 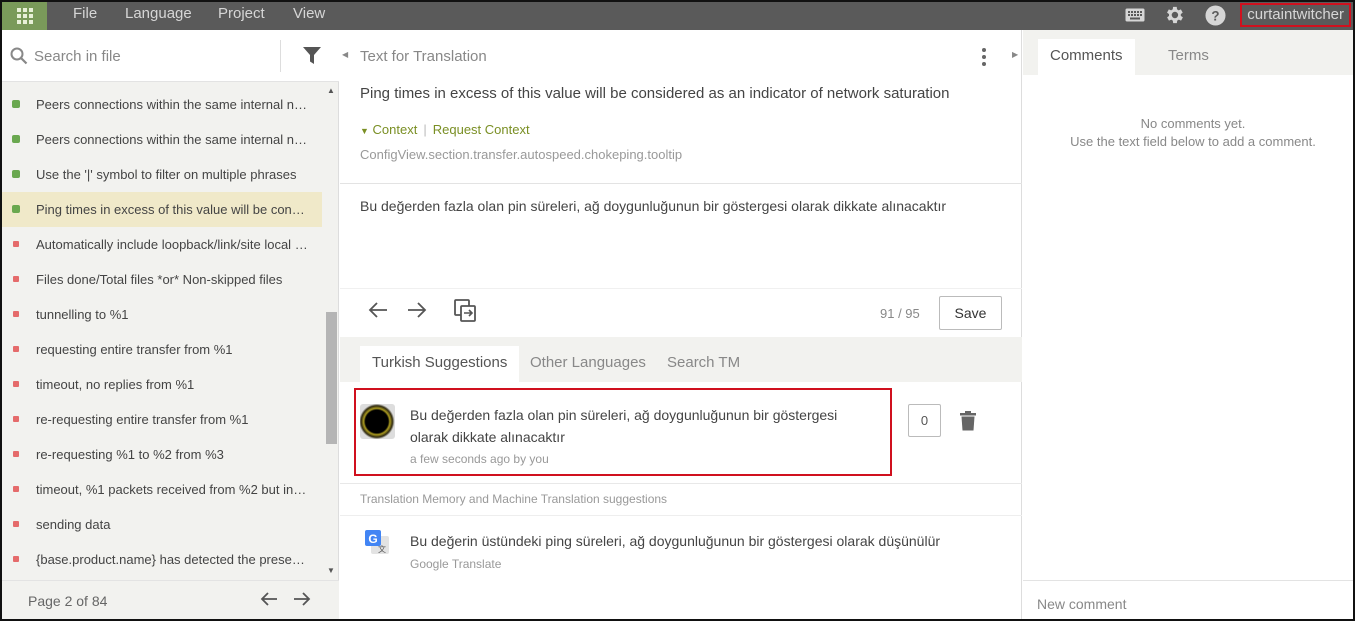 I want to click on grid-icon, so click(x=24, y=16).